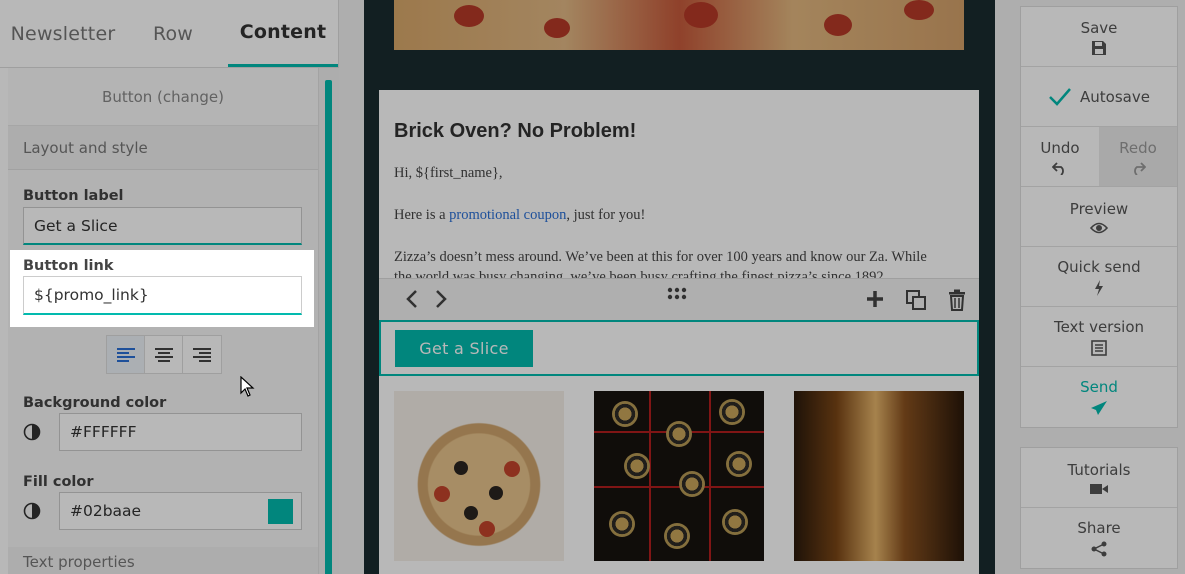 The image size is (1185, 574). What do you see at coordinates (957, 300) in the screenshot?
I see `trash-icon` at bounding box center [957, 300].